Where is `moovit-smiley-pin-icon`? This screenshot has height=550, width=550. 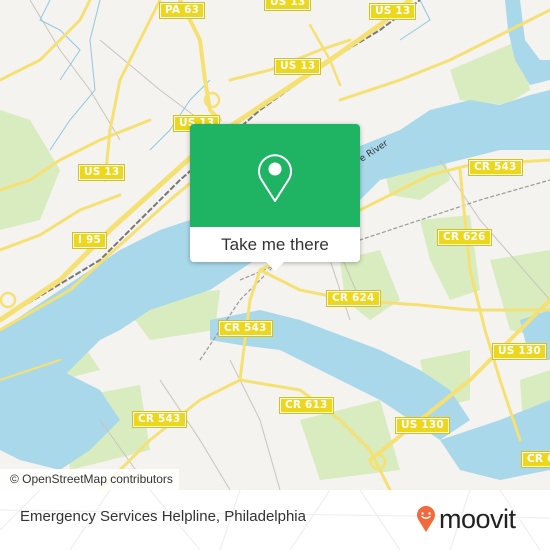 moovit-smiley-pin-icon is located at coordinates (426, 519).